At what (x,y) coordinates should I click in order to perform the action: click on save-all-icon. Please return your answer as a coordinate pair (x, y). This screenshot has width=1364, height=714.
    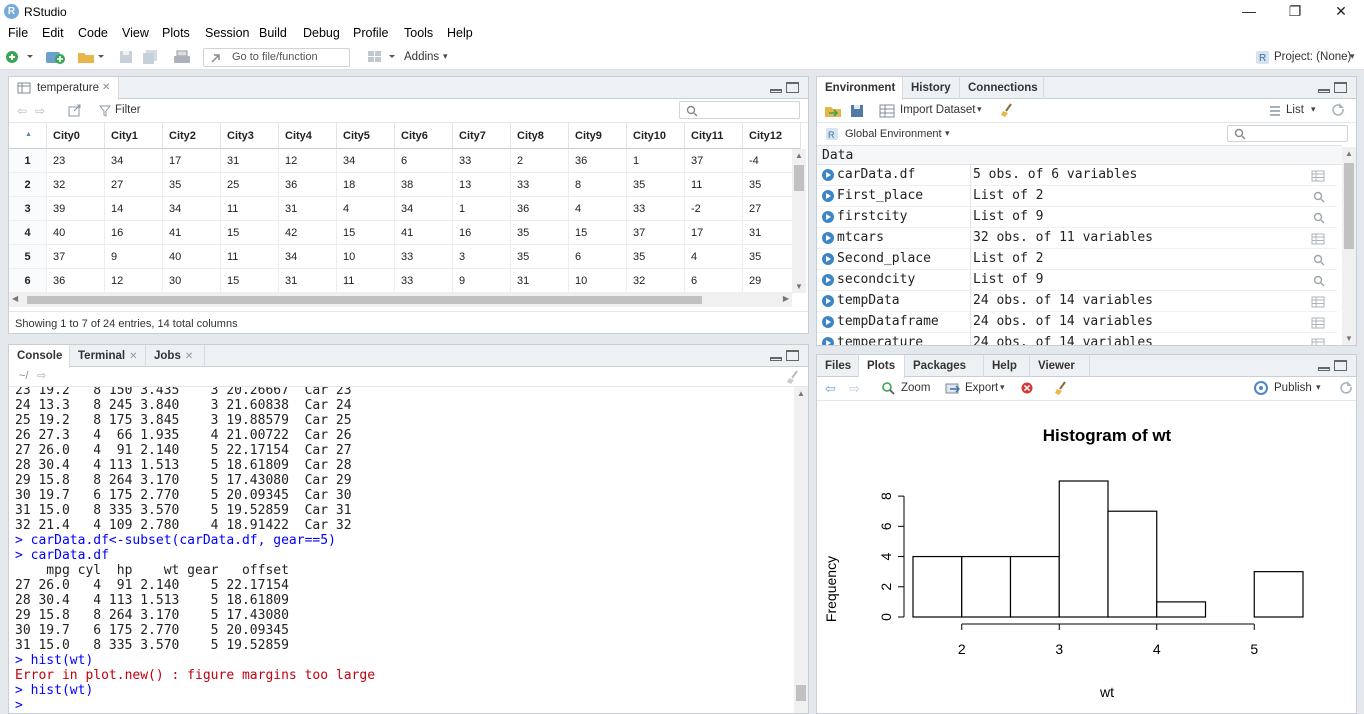
    Looking at the image, I should click on (151, 57).